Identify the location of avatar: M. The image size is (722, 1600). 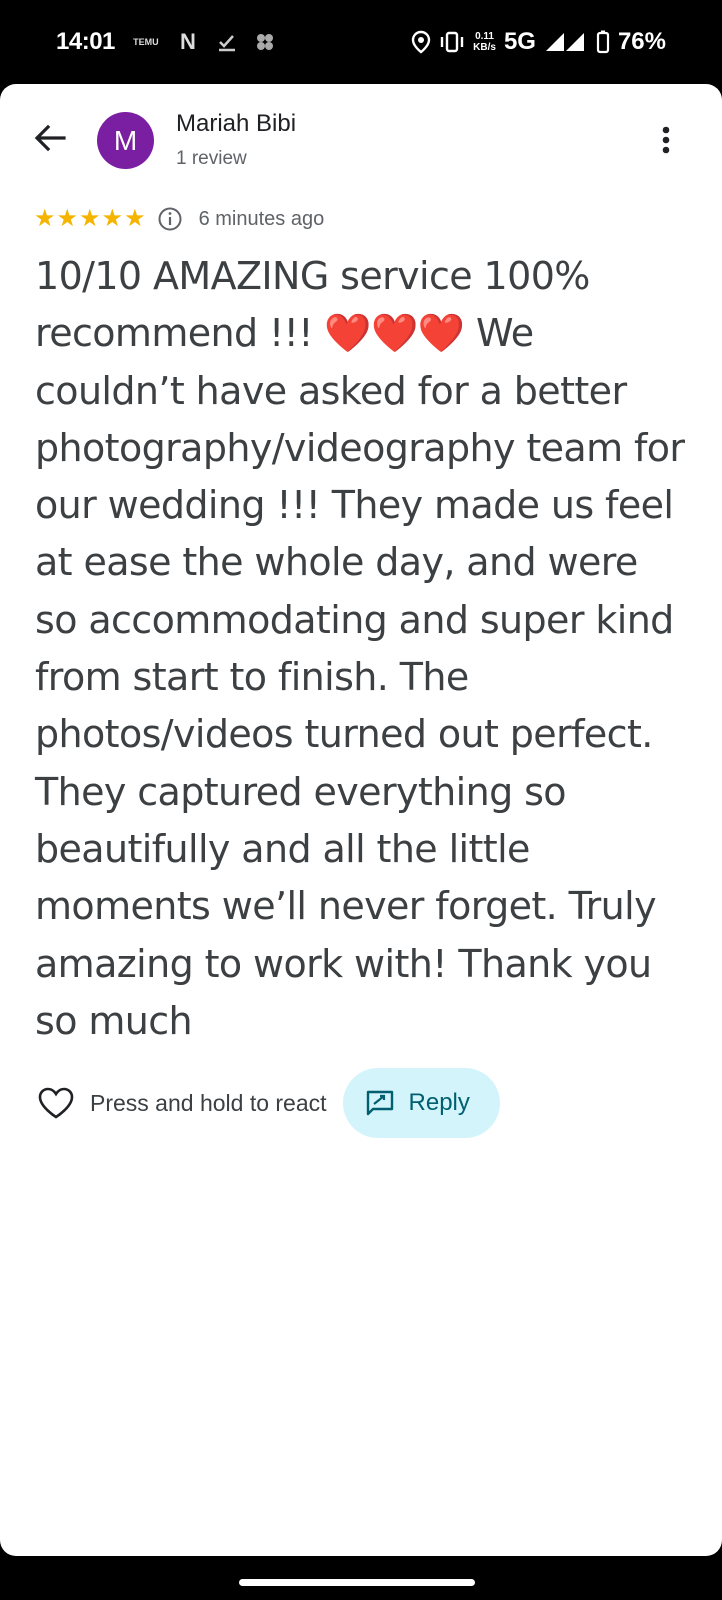
(125, 140).